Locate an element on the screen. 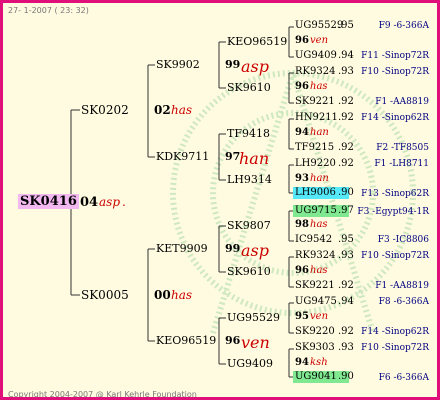 The width and height of the screenshot is (440, 400). gen4-id: LH9220 is located at coordinates (315, 164).